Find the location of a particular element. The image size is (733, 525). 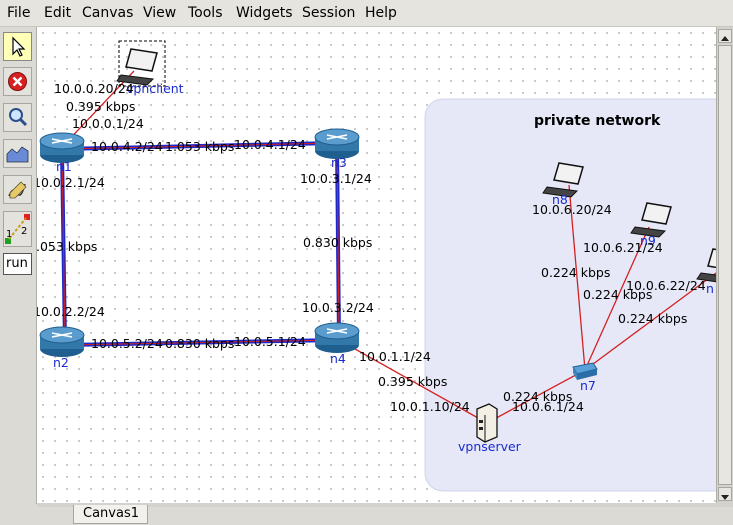

pointer-icon is located at coordinates (19, 46).